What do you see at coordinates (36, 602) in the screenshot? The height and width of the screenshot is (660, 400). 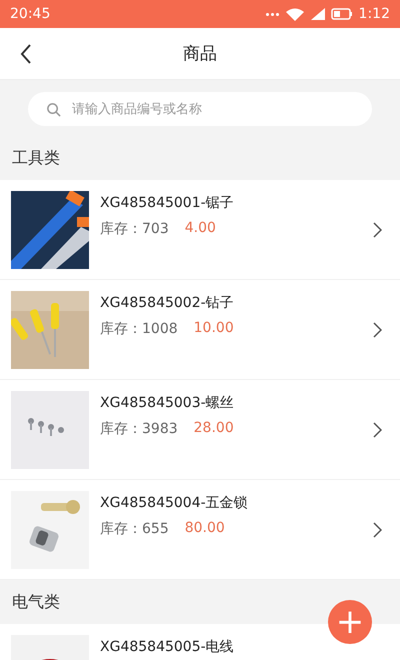 I see `category-title: 电气类` at bounding box center [36, 602].